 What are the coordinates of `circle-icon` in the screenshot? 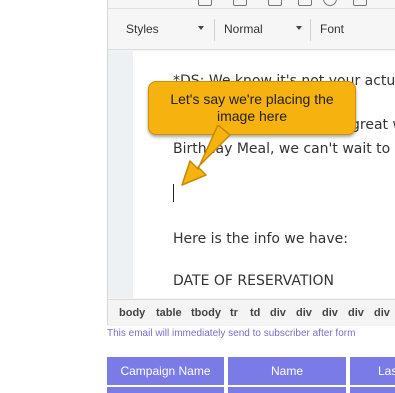 It's located at (330, 3).